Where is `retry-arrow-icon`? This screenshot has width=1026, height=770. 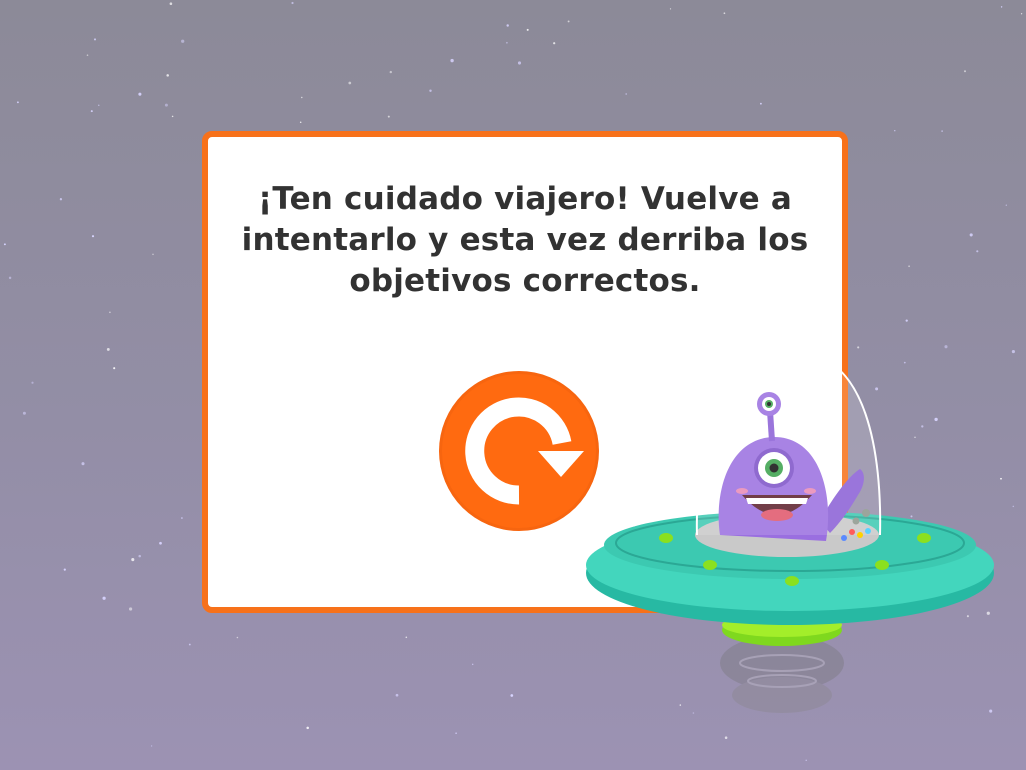
retry-arrow-icon is located at coordinates (519, 451).